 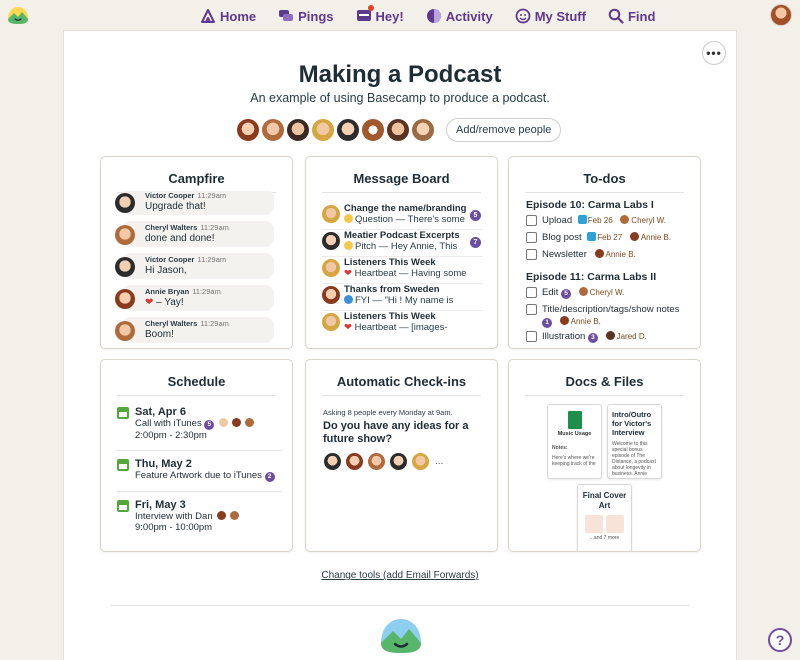 I want to click on nav-find: Find, so click(x=631, y=16).